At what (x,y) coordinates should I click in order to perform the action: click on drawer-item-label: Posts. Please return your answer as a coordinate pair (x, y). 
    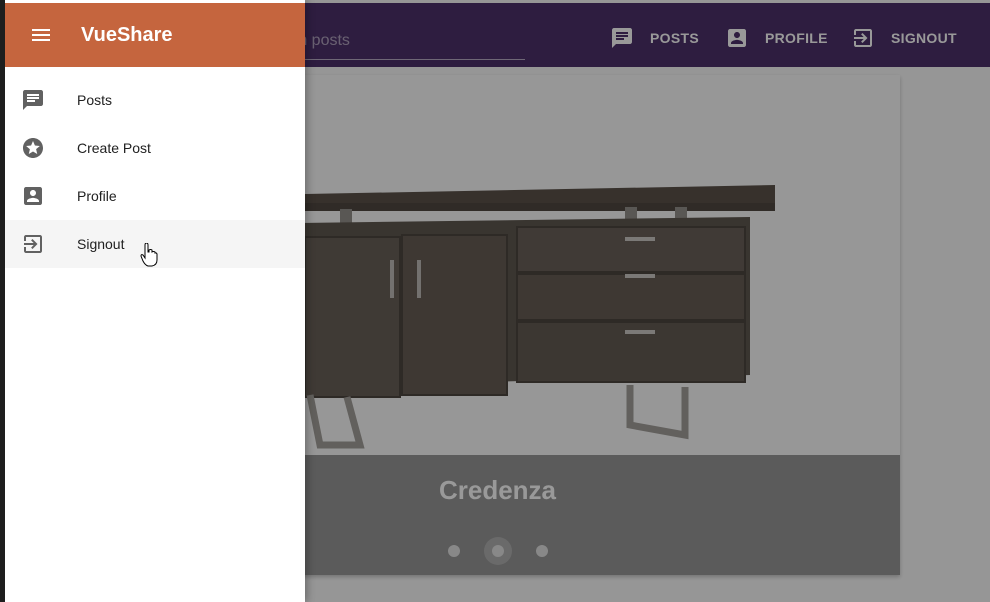
    Looking at the image, I should click on (95, 100).